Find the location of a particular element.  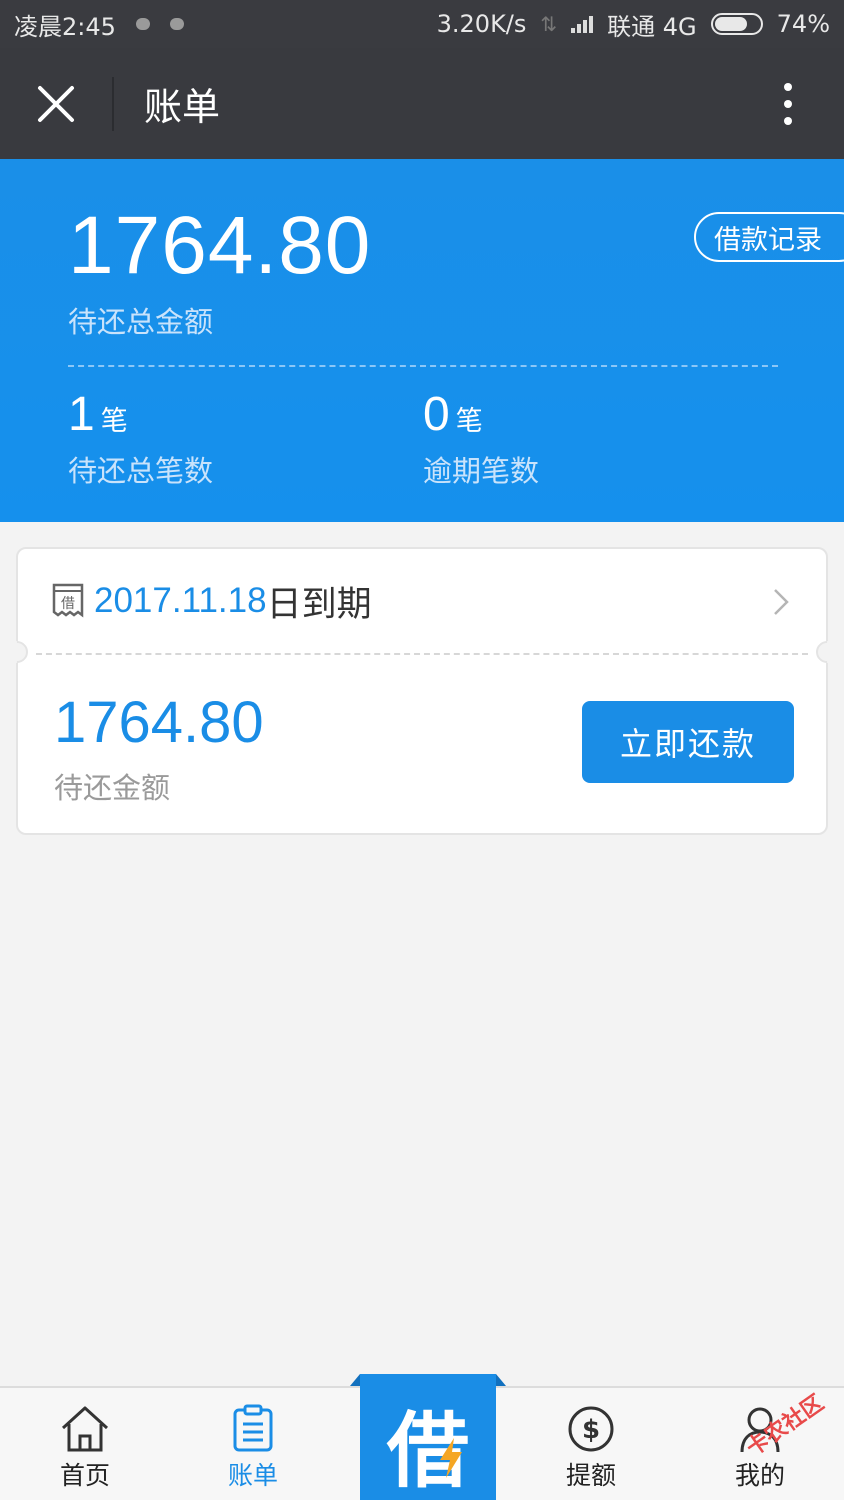

loan-receipt-icon: 借 is located at coordinates (68, 600).